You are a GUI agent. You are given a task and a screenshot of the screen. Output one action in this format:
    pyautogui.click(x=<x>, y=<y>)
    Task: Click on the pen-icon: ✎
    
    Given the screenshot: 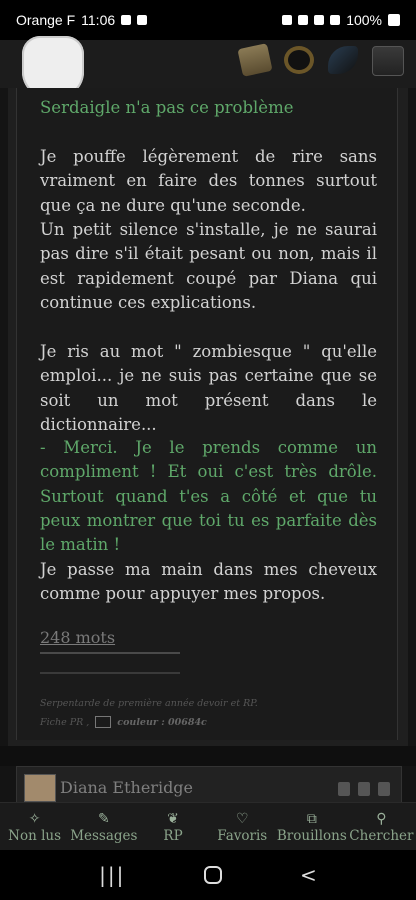 What is the action you would take?
    pyautogui.click(x=103, y=819)
    